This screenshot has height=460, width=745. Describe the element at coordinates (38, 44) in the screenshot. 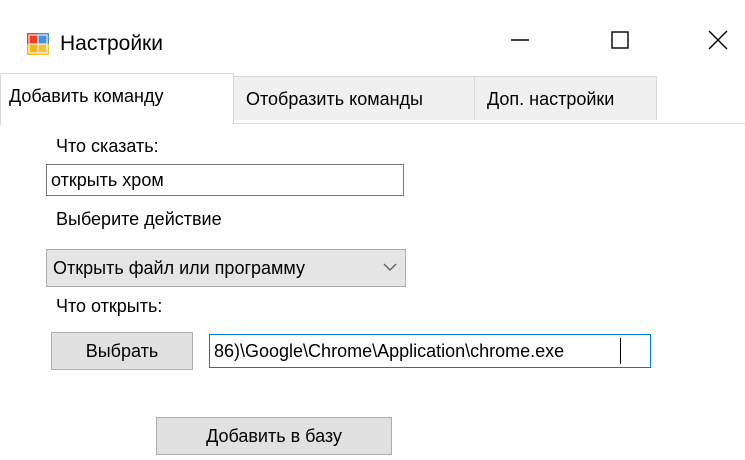

I see `settings-app-icon` at that location.